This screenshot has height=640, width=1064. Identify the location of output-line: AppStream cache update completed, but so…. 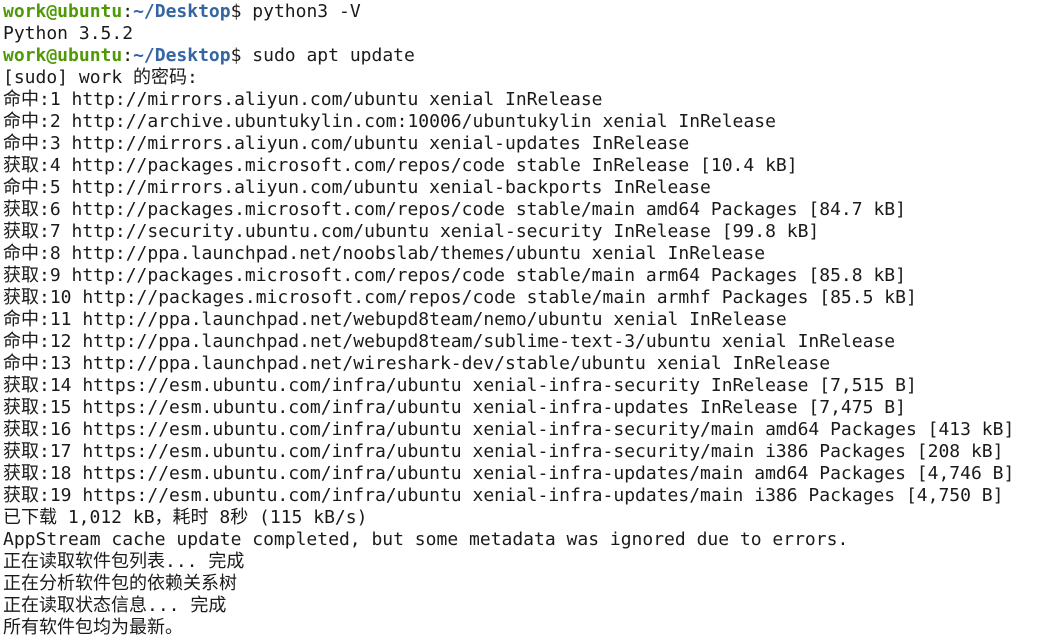
(426, 539).